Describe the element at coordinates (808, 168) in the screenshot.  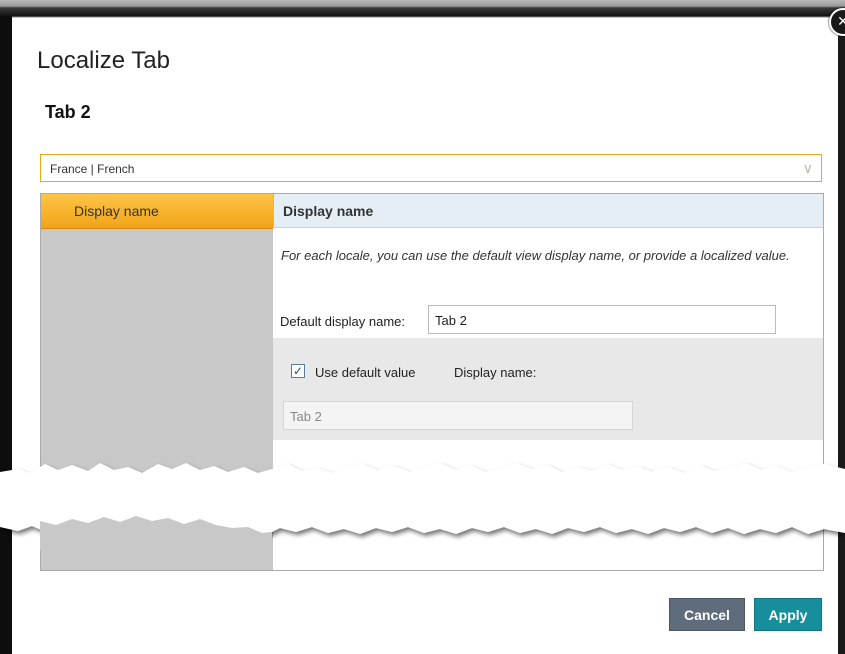
I see `chevron-down-icon: ∨` at that location.